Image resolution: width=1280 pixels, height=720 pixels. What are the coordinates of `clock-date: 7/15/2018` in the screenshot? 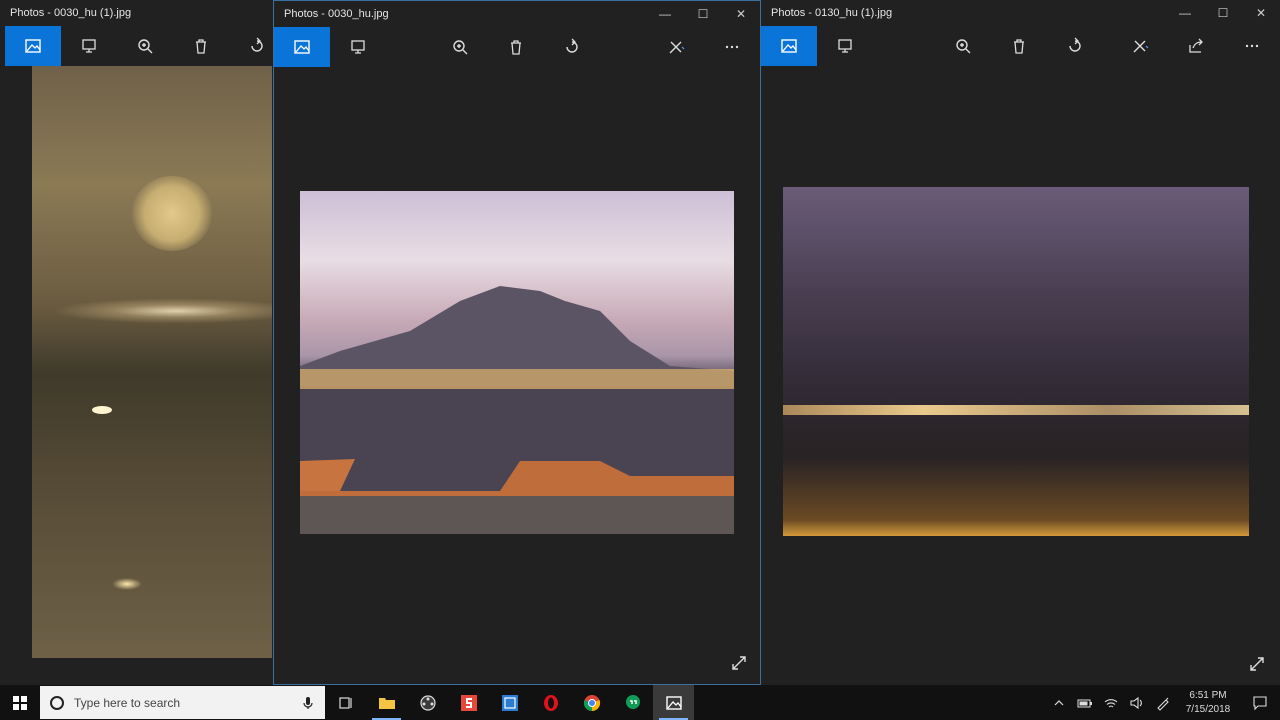 It's located at (1208, 709).